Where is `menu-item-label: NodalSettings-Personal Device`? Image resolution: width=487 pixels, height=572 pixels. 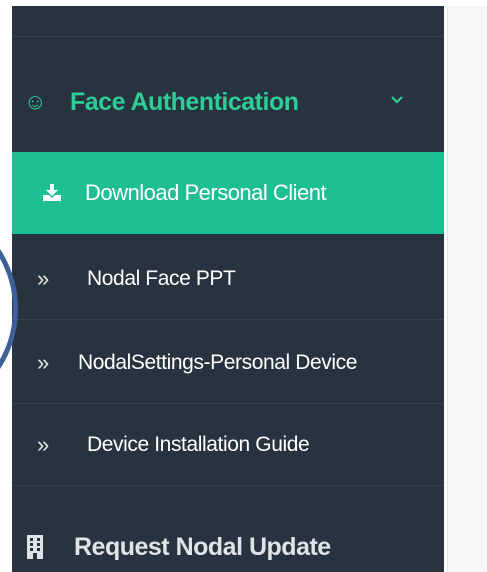 menu-item-label: NodalSettings-Personal Device is located at coordinates (218, 362).